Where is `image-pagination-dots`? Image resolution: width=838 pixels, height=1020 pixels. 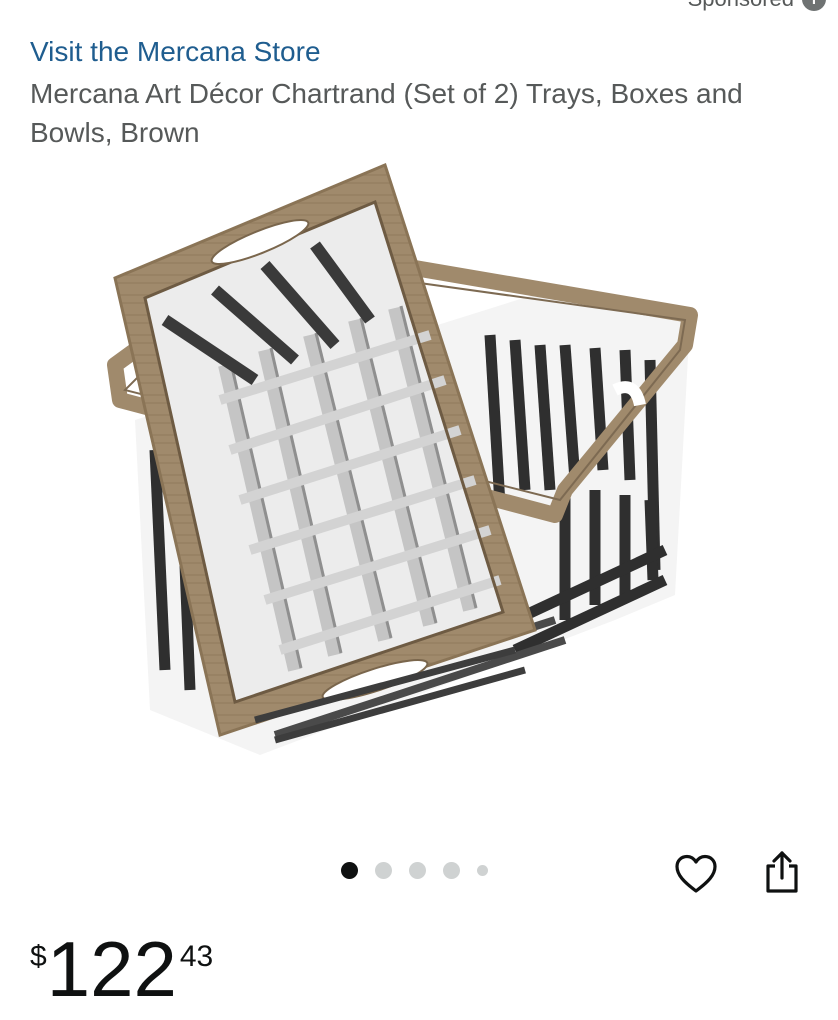 image-pagination-dots is located at coordinates (414, 870).